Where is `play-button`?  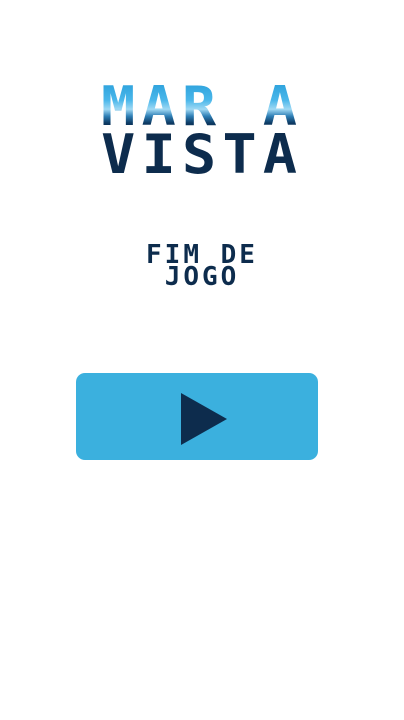
play-button is located at coordinates (197, 416).